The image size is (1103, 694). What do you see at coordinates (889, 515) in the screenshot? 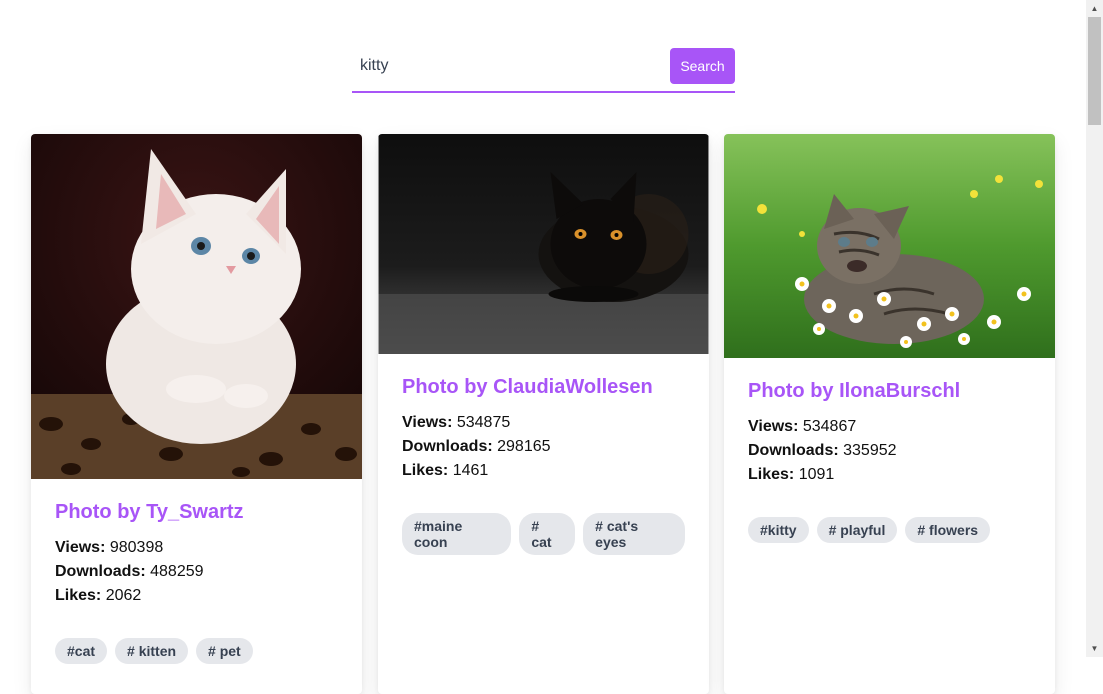
I see `tag-list: #kitty # playful # flowers` at bounding box center [889, 515].